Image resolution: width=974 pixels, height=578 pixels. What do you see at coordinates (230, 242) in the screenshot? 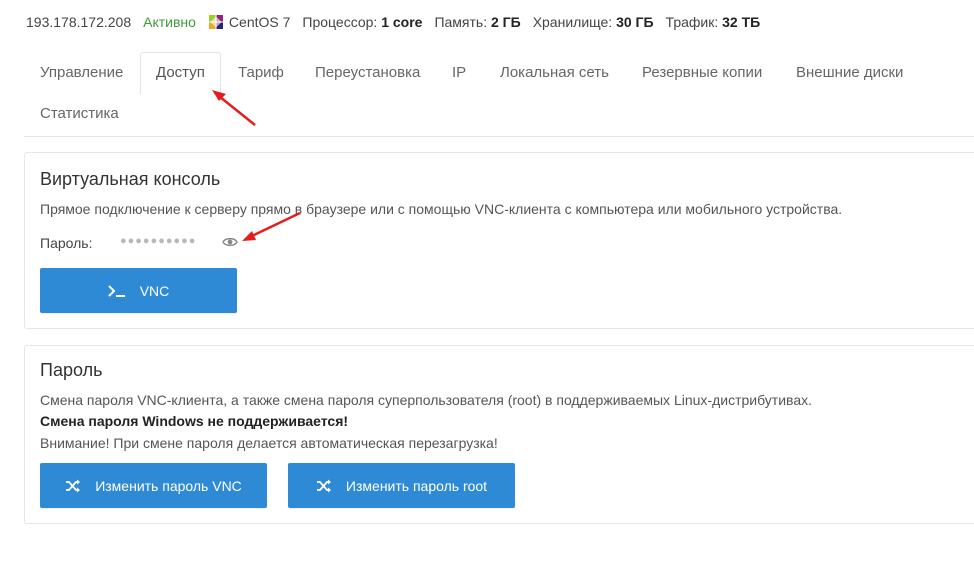
I see `show-password-eye-icon` at bounding box center [230, 242].